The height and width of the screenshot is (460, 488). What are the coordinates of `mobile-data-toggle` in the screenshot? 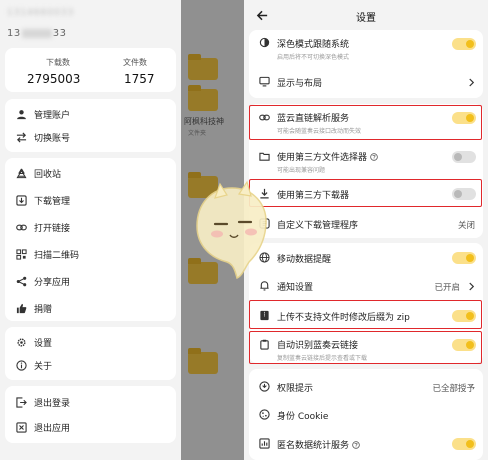 It's located at (464, 258).